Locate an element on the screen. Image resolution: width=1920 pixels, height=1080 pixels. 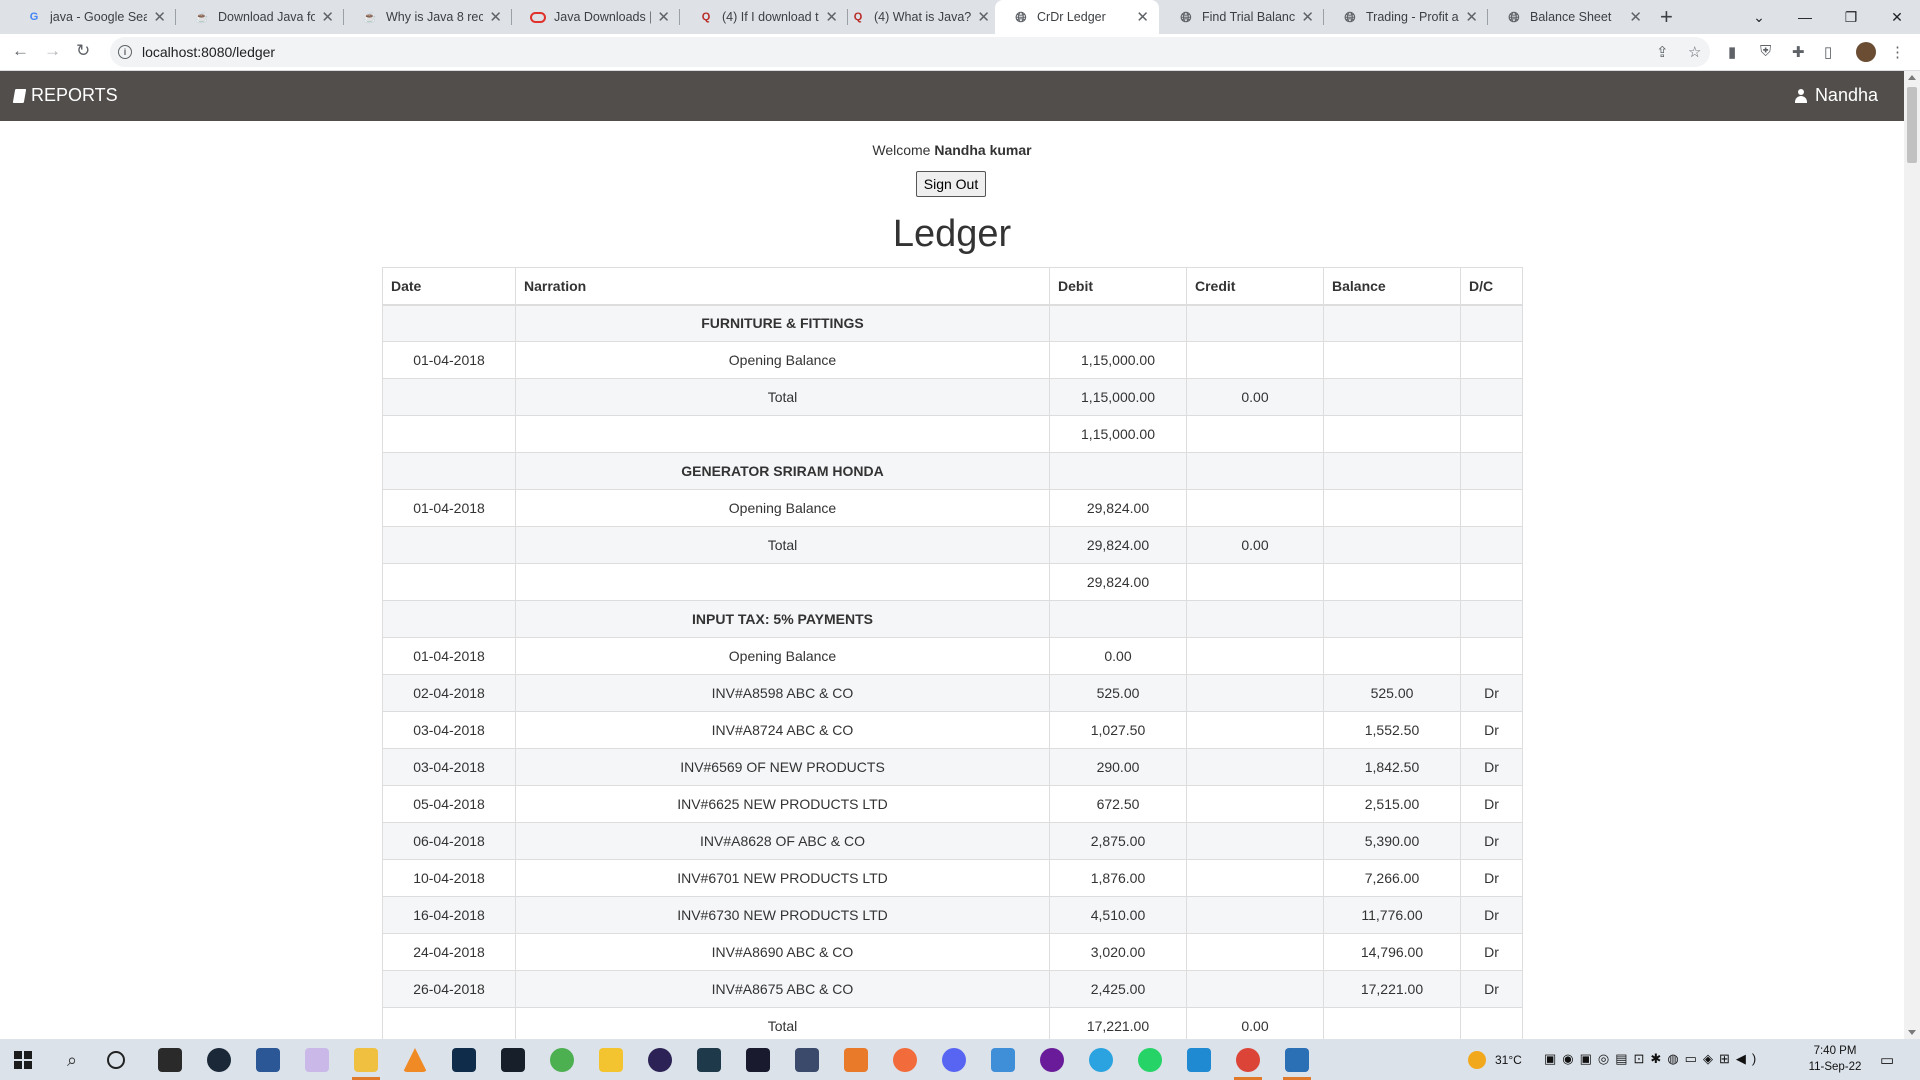
browser-tab-active: 🌐︎ CrDr Ledger ✕ is located at coordinates (1077, 17).